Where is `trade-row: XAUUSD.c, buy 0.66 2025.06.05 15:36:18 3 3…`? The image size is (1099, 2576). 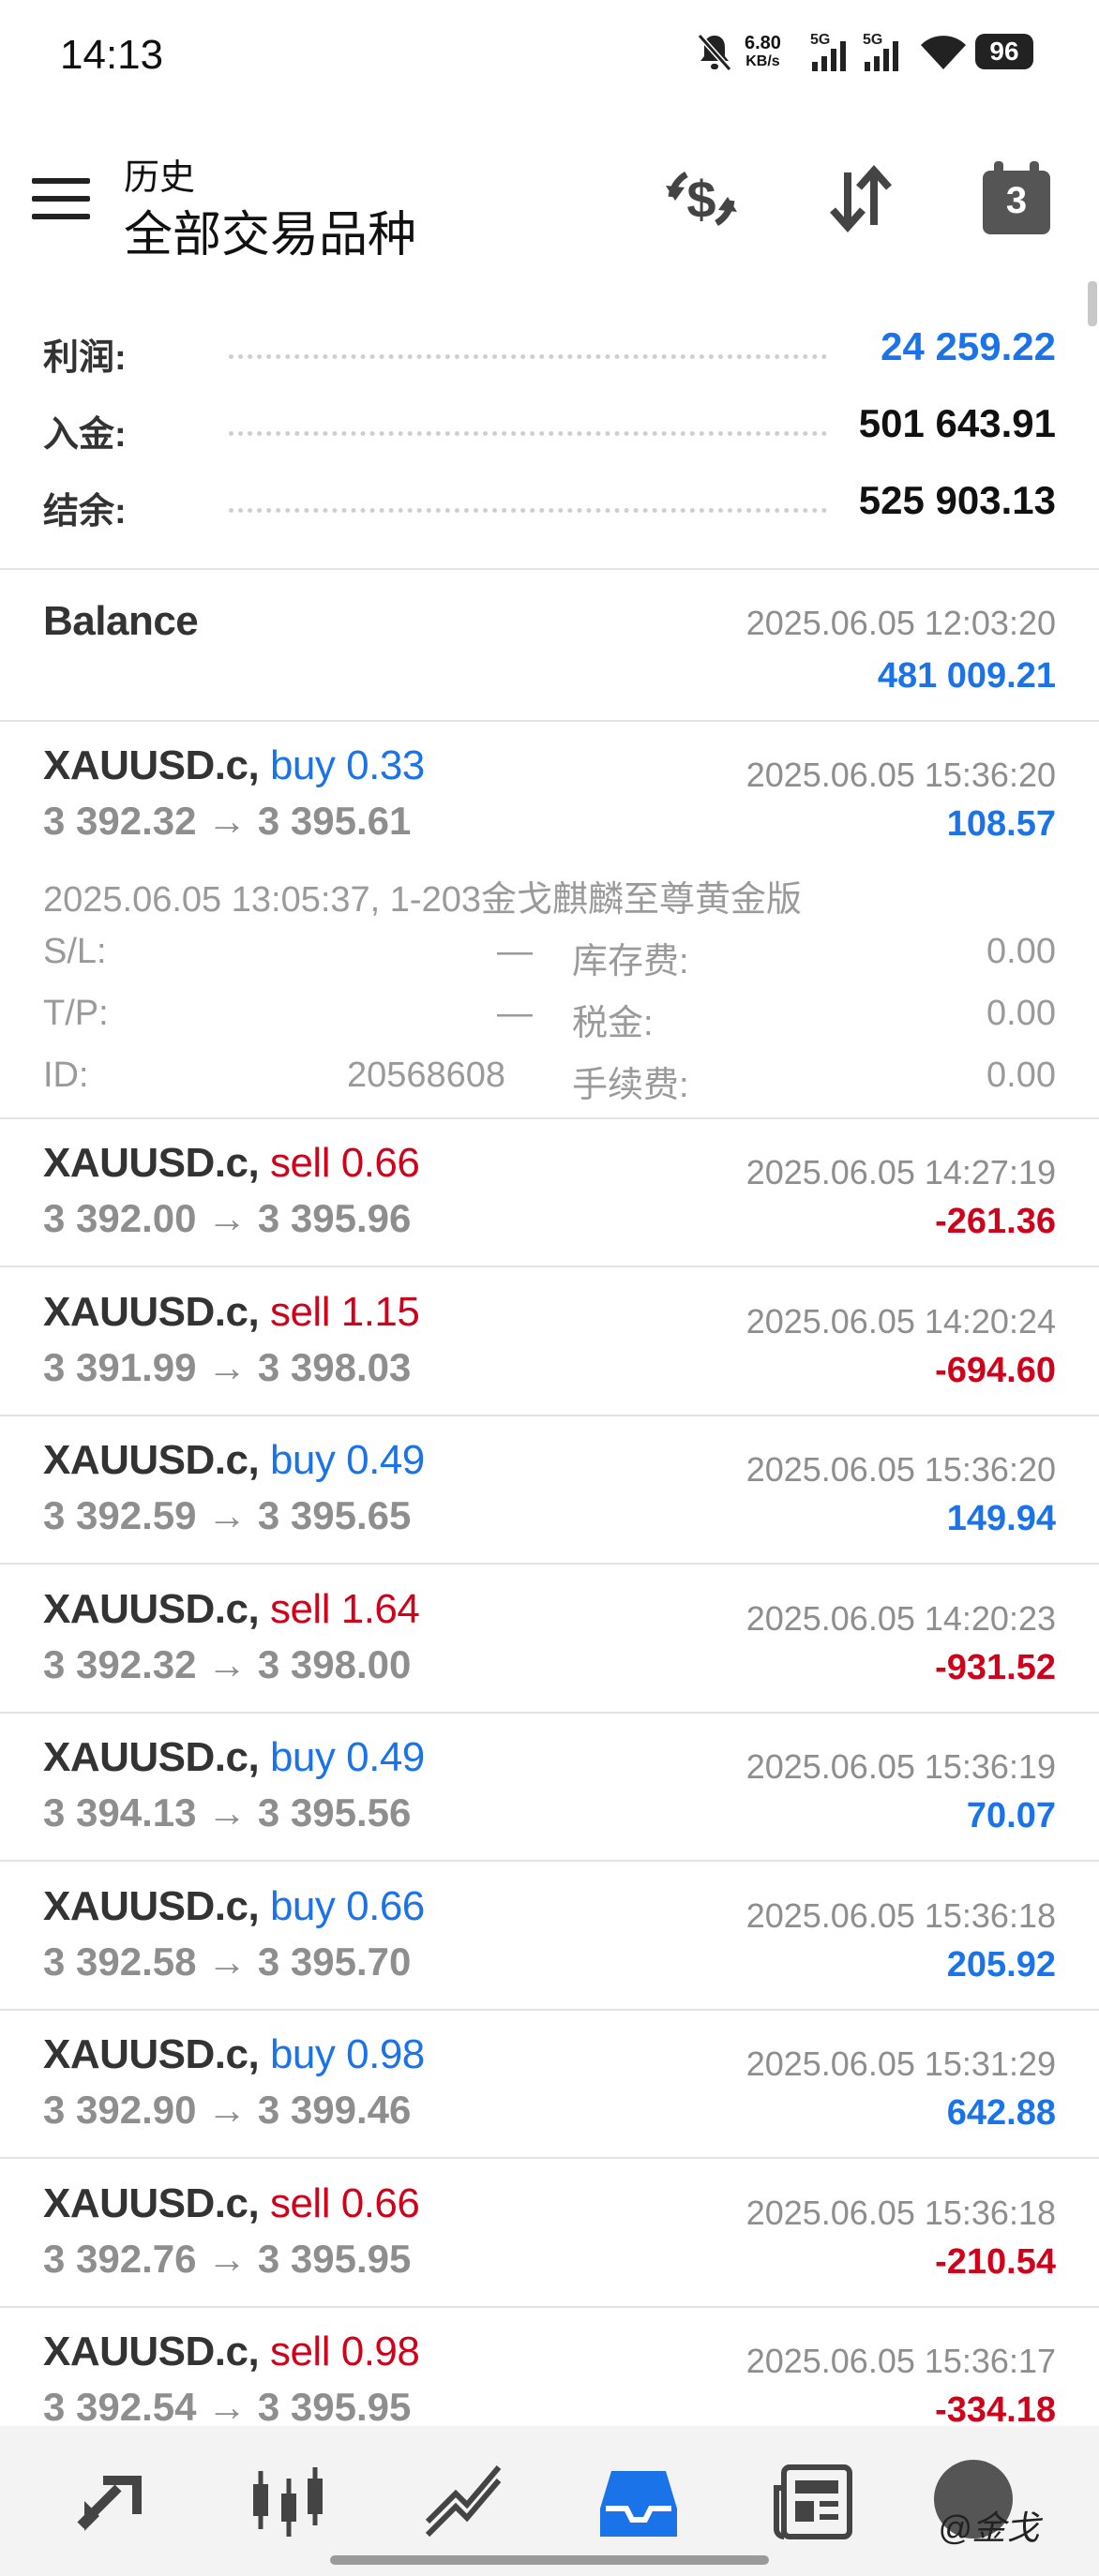
trade-row: XAUUSD.c, buy 0.66 2025.06.05 15:36:18 3 3… is located at coordinates (549, 1936).